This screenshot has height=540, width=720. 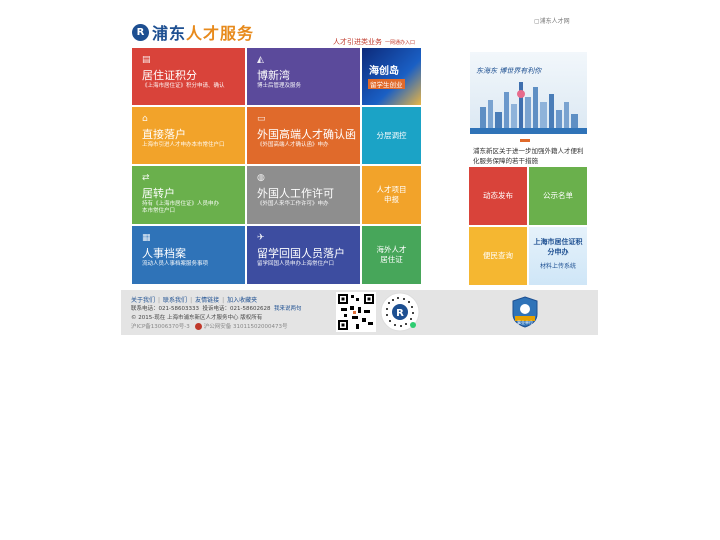 What do you see at coordinates (188, 255) in the screenshot?
I see `tile-personnel-archives: ▦ 人事档案 流动人员人事档案服务事项` at bounding box center [188, 255].